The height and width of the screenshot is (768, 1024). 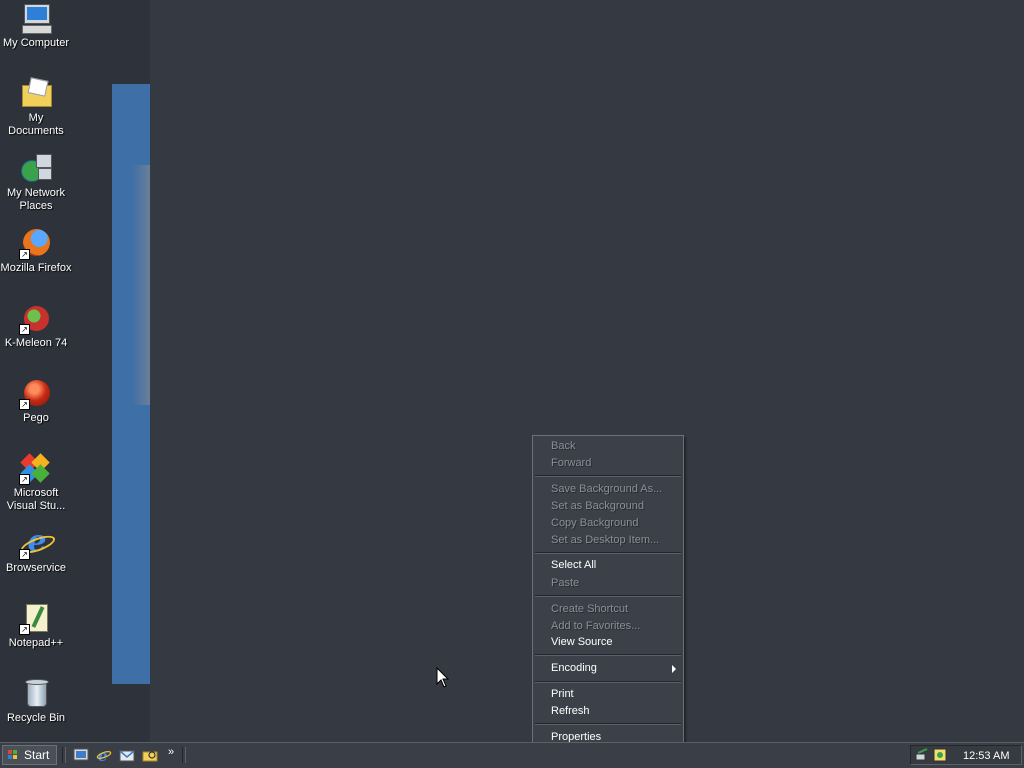 What do you see at coordinates (36, 124) in the screenshot?
I see `desktop-icon-label: My Documents` at bounding box center [36, 124].